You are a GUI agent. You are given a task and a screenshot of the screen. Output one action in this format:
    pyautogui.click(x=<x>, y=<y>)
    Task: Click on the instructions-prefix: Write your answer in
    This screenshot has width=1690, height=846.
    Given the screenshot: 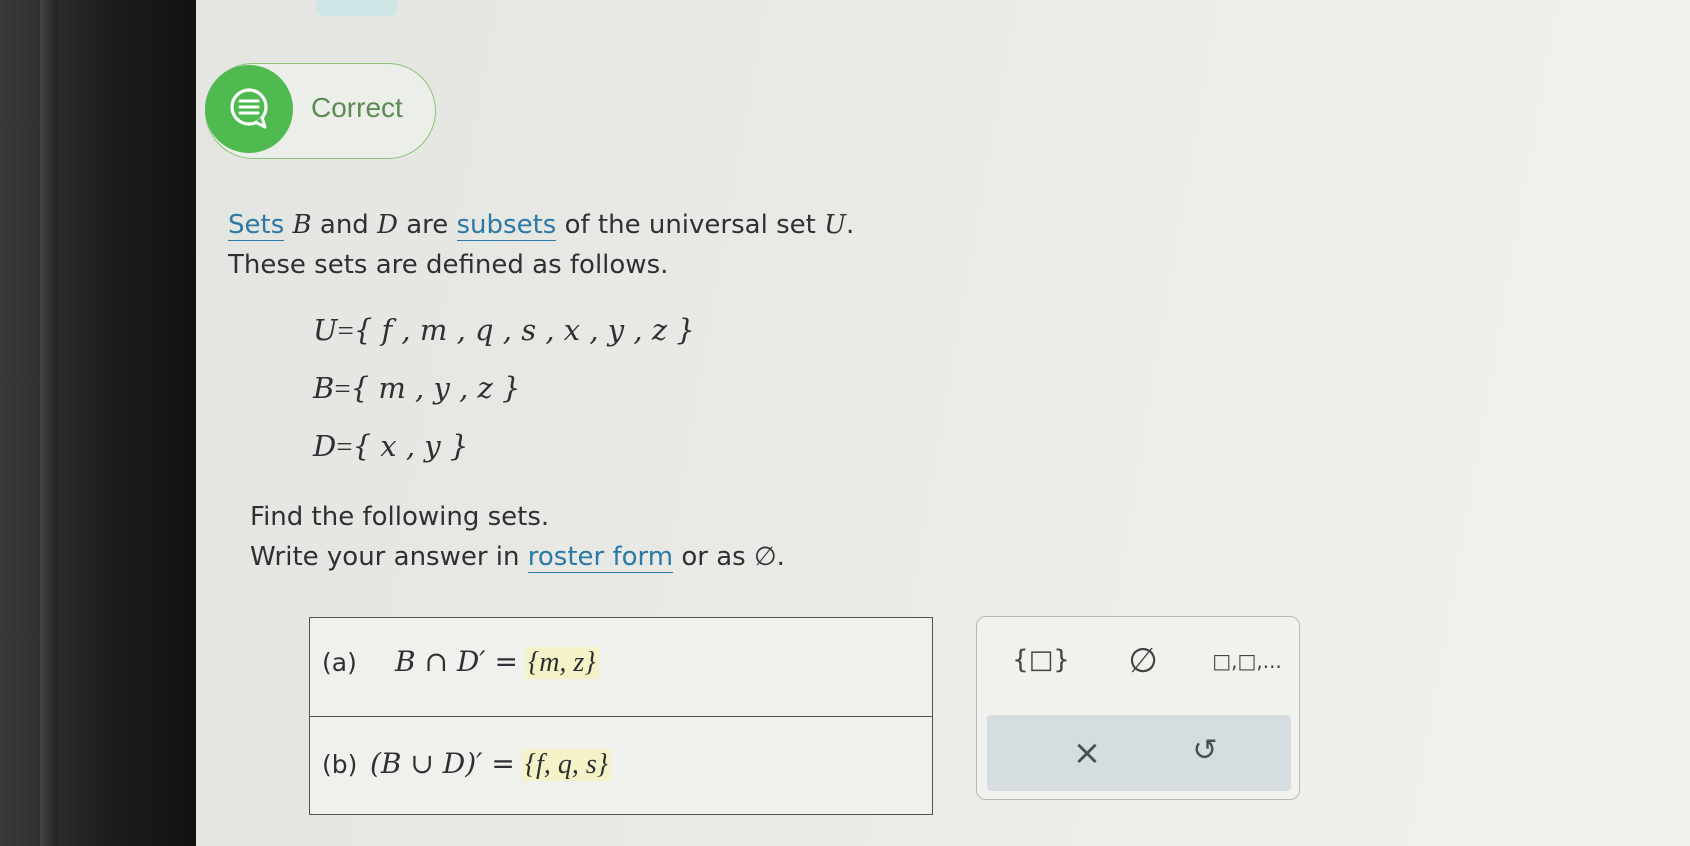 What is the action you would take?
    pyautogui.click(x=389, y=557)
    